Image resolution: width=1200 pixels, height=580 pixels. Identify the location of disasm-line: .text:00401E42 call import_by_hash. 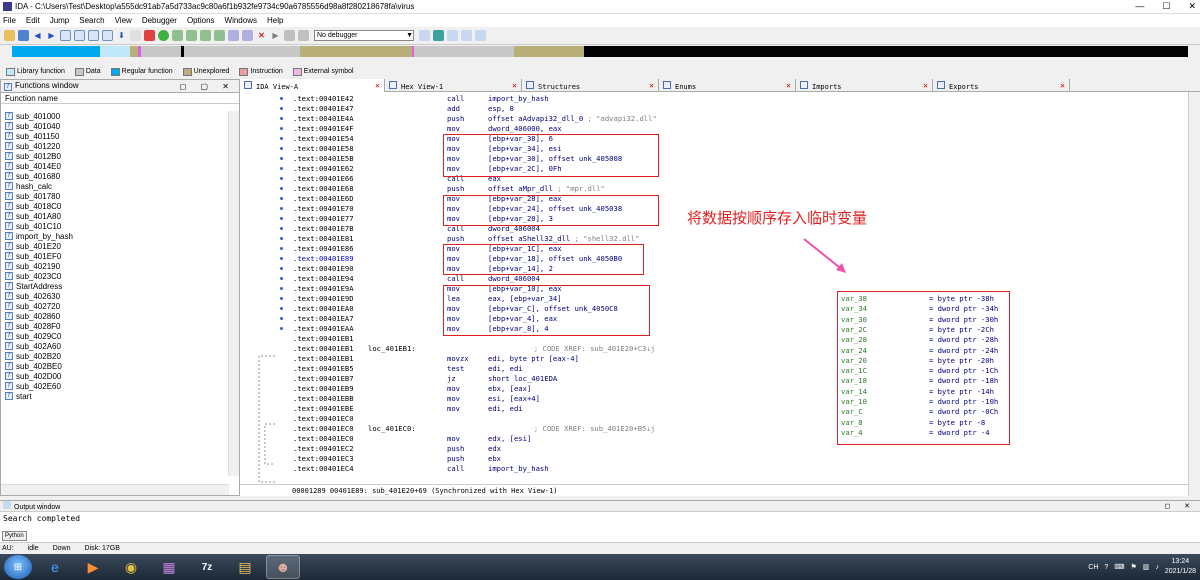
(714, 99).